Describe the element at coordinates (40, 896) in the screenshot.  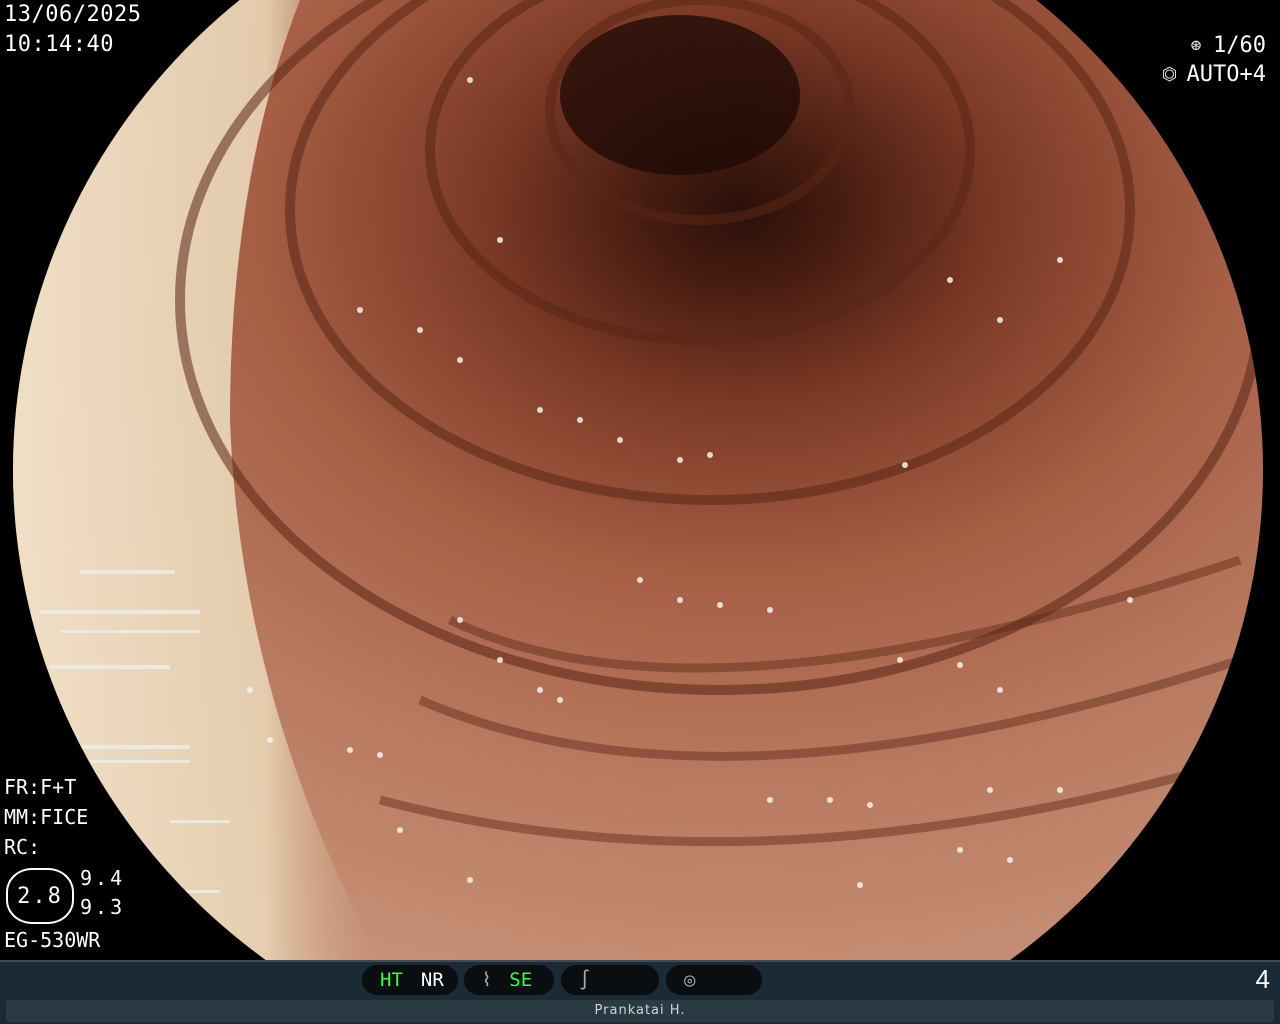
I see `enhancement-main: 2.8` at that location.